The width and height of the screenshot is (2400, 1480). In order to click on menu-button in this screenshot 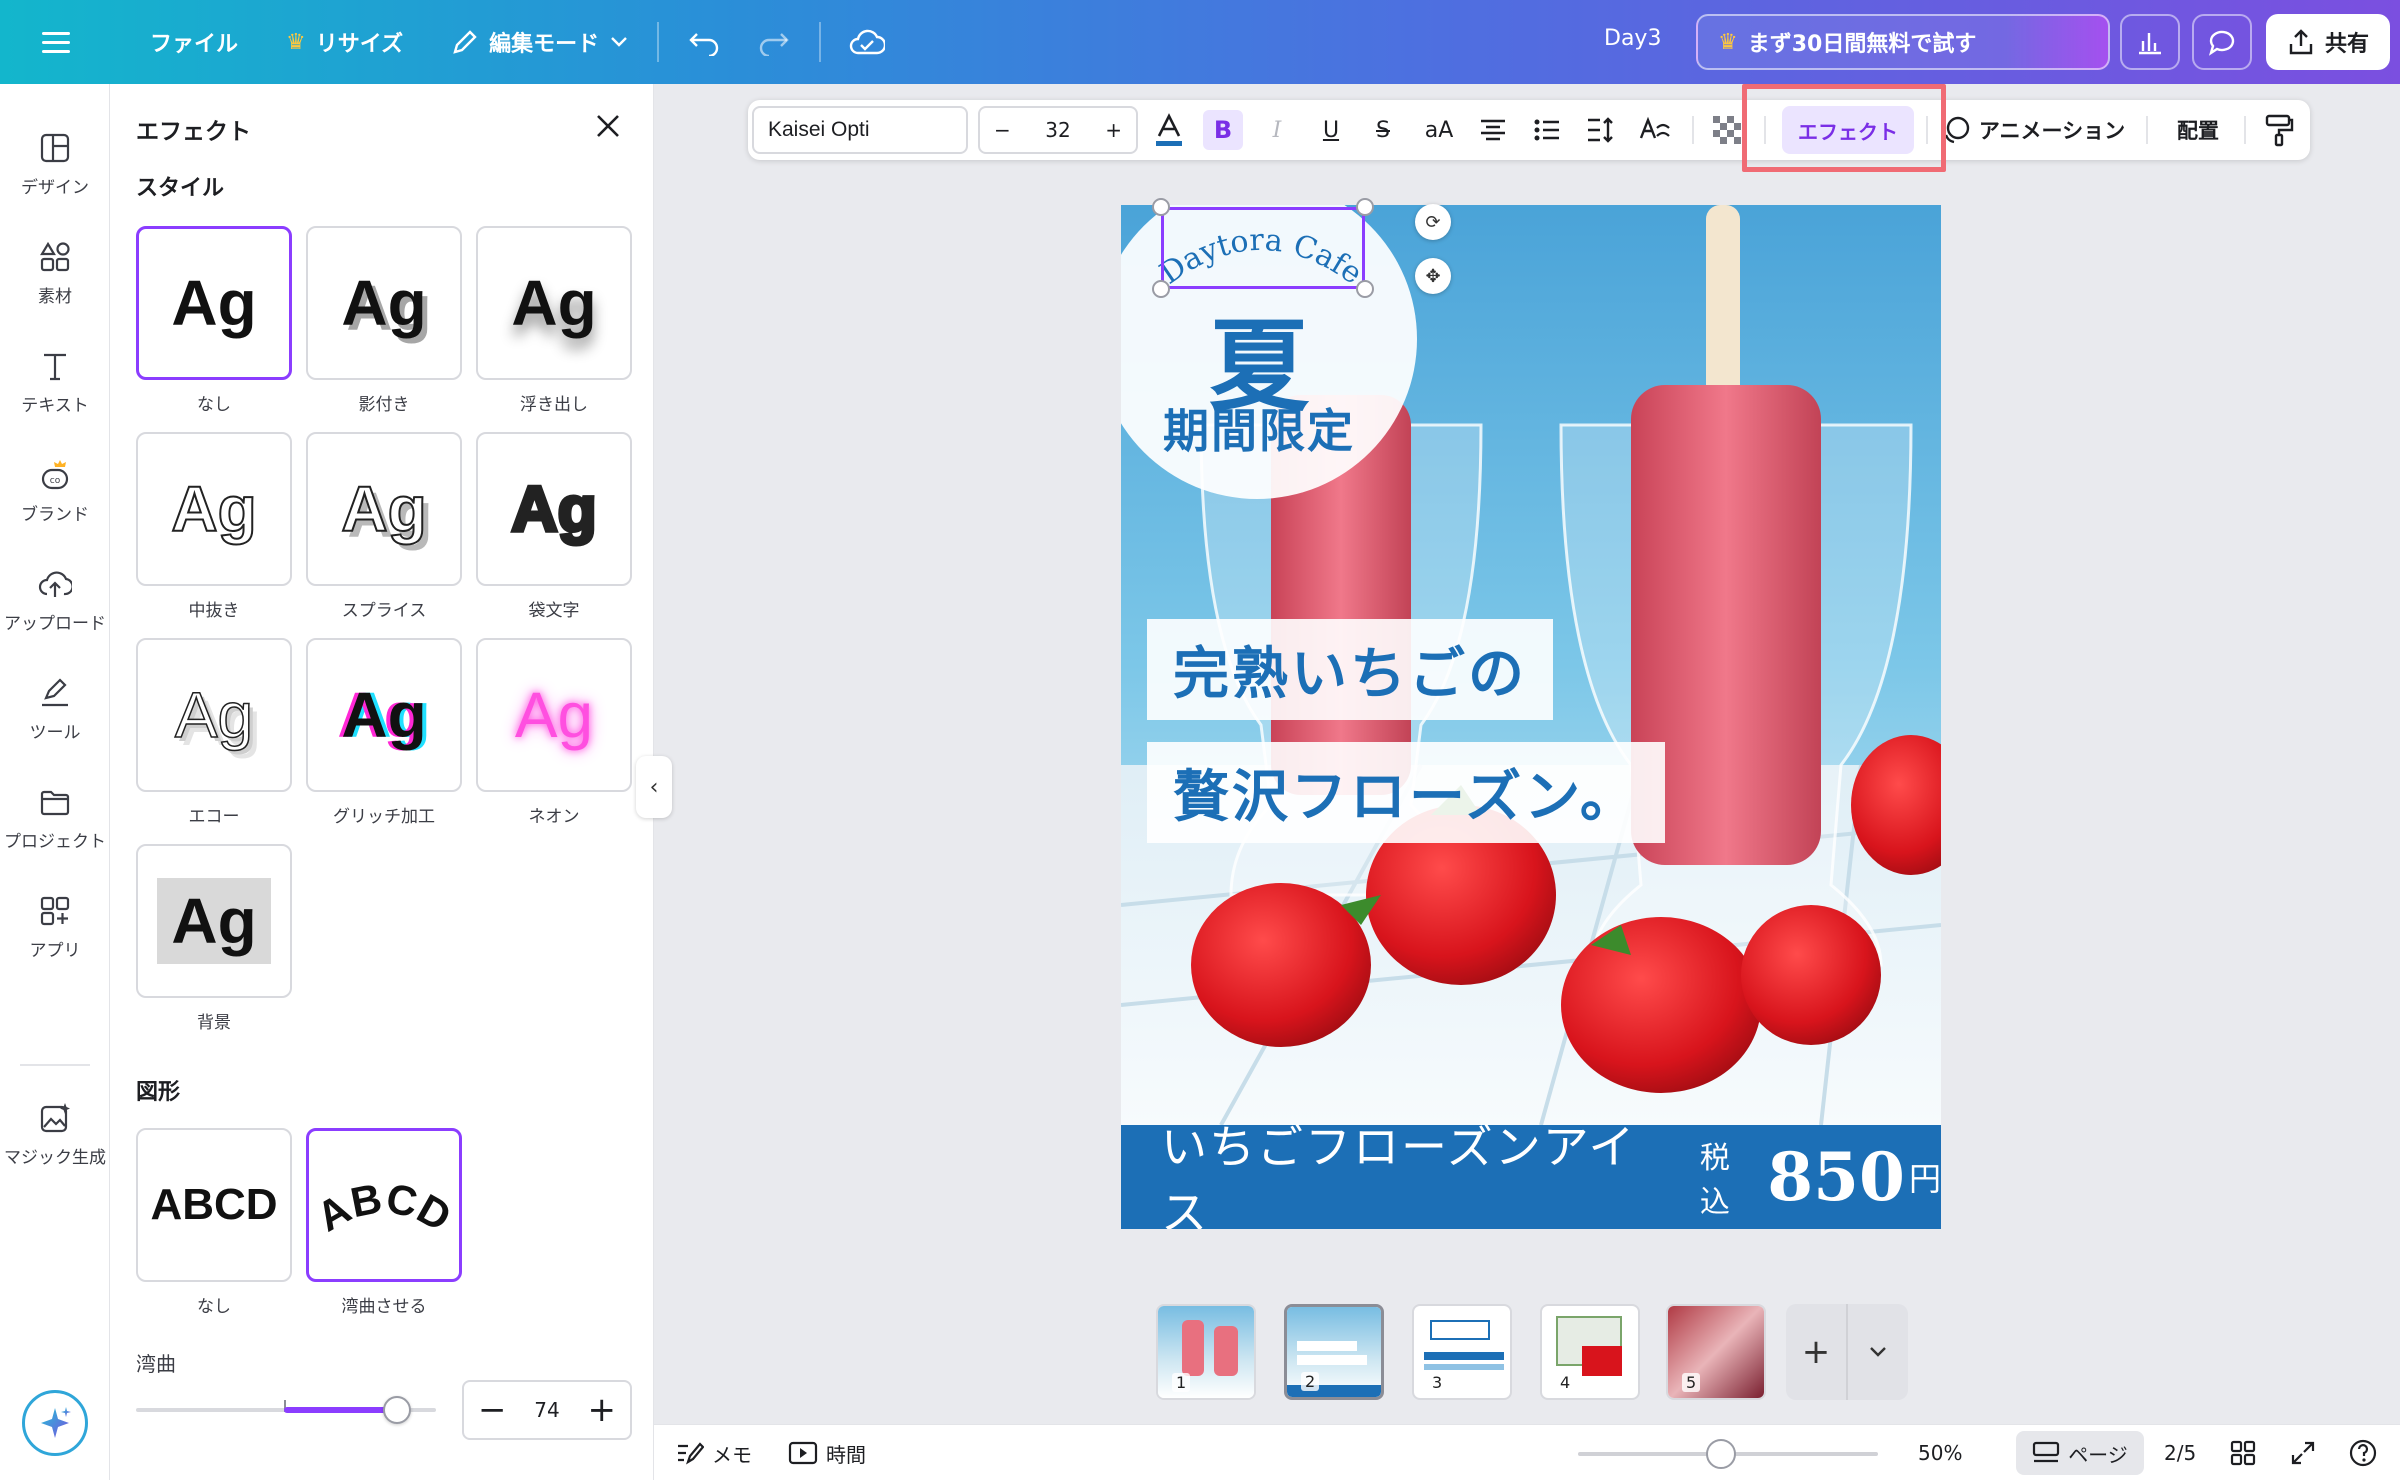, I will do `click(57, 42)`.